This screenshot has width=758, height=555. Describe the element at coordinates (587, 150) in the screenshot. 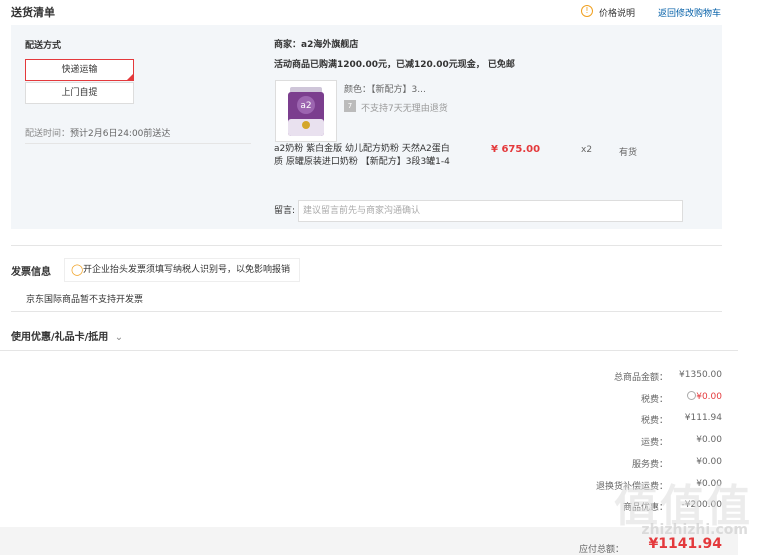

I see `product-qty: x2` at that location.